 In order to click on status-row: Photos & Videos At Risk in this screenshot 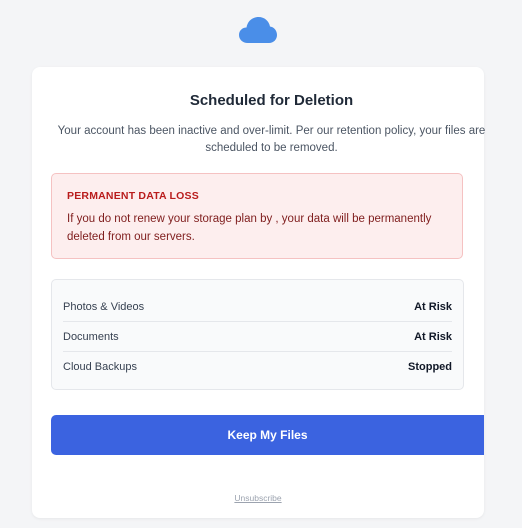, I will do `click(257, 307)`.